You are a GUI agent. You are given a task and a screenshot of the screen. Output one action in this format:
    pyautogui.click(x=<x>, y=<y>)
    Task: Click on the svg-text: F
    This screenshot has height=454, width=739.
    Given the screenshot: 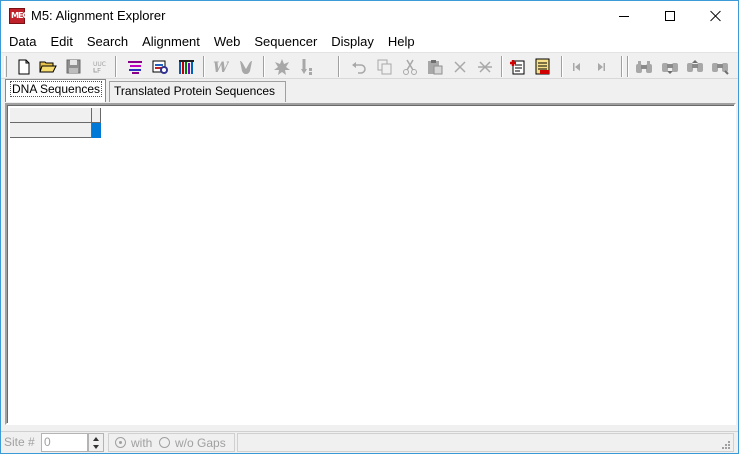 What is the action you would take?
    pyautogui.click(x=99, y=71)
    